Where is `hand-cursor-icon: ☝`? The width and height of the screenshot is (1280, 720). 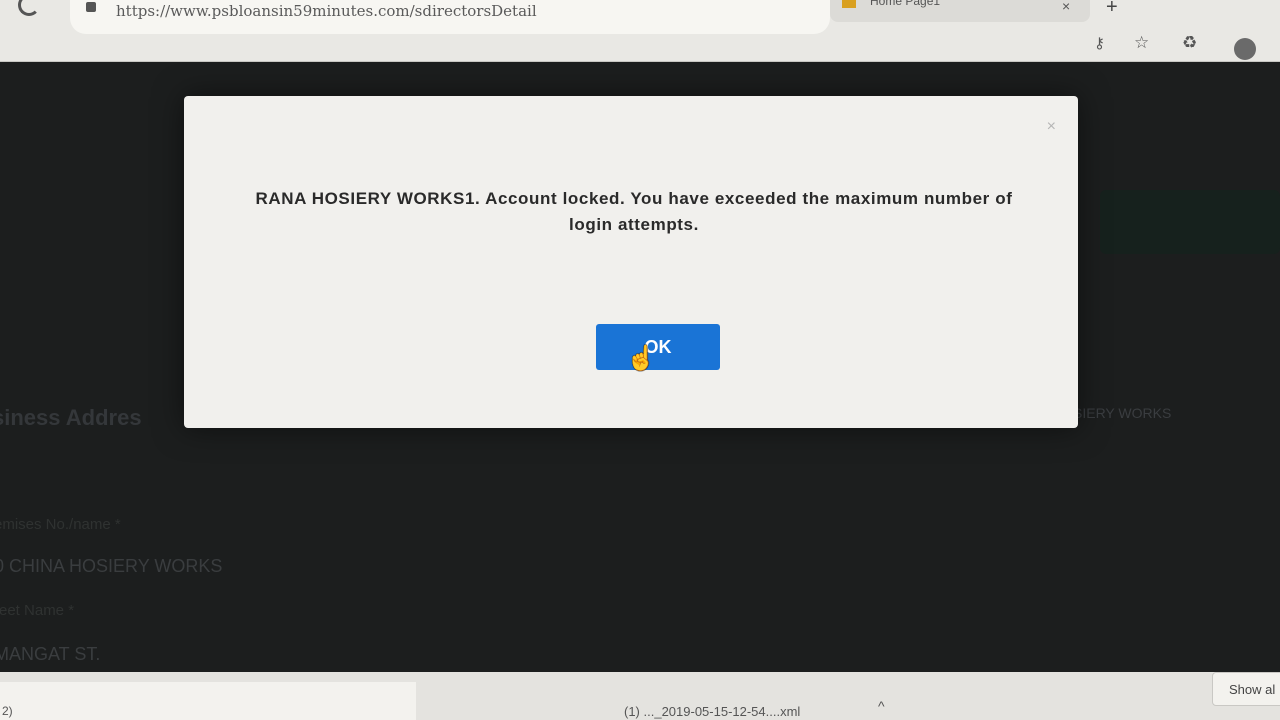
hand-cursor-icon: ☝ is located at coordinates (641, 358).